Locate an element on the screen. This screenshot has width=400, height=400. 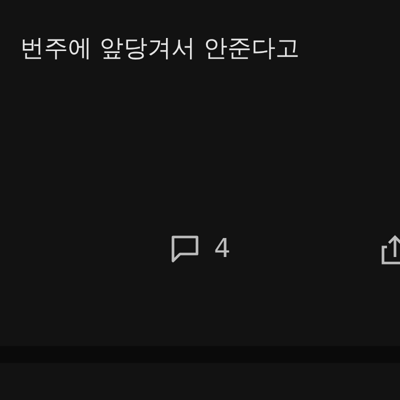
share-icon is located at coordinates (390, 249).